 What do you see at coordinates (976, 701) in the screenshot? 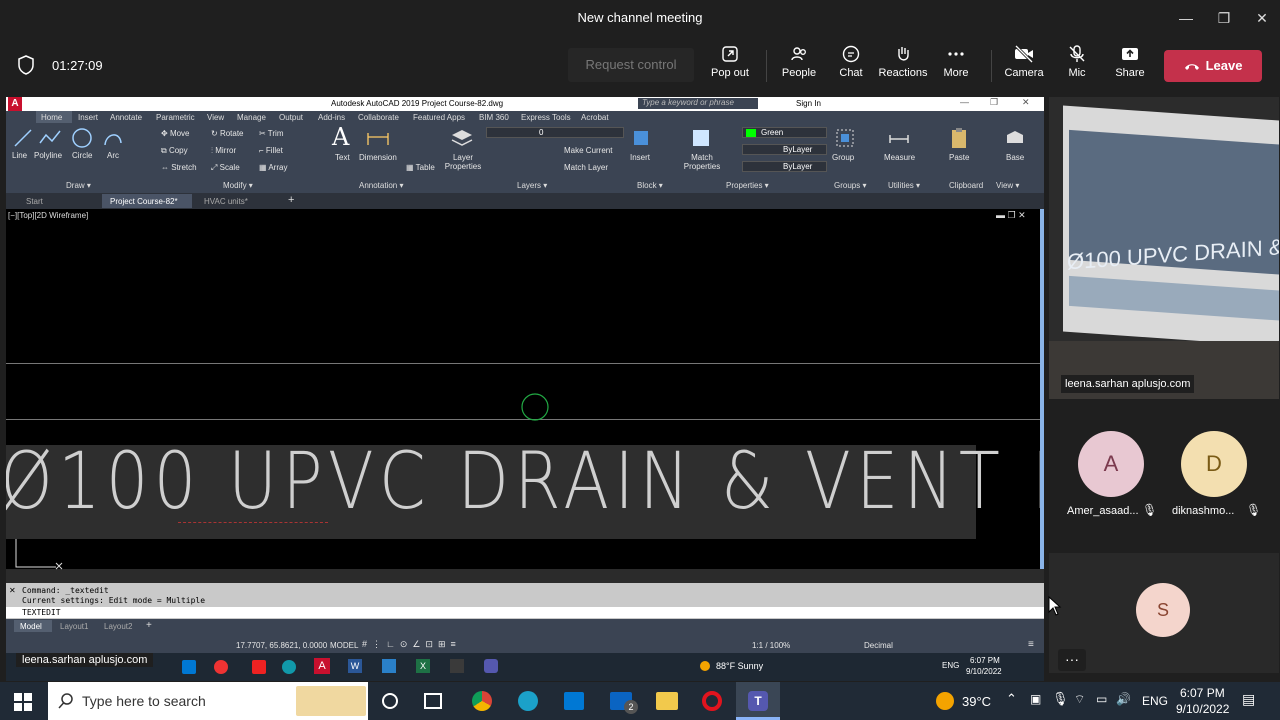
I see `weather-temperature: 39°C` at bounding box center [976, 701].